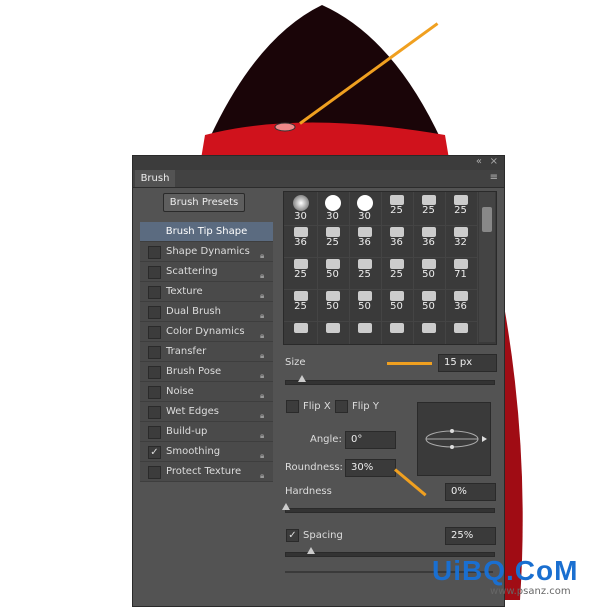 This screenshot has height=607, width=600. I want to click on scroll-thumb, so click(487, 219).